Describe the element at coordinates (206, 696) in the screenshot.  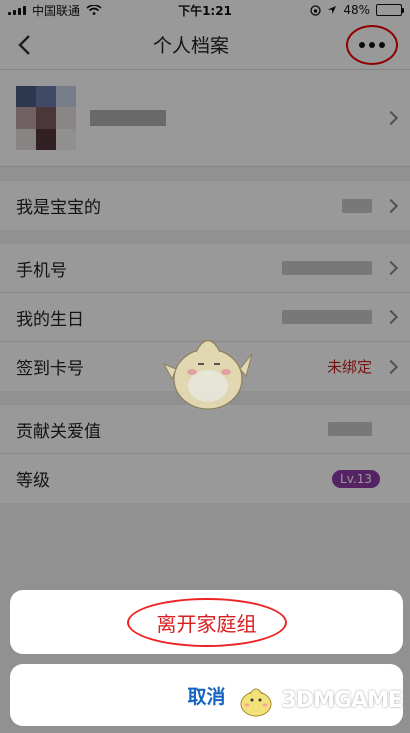
I see `cancel-label: 取消` at that location.